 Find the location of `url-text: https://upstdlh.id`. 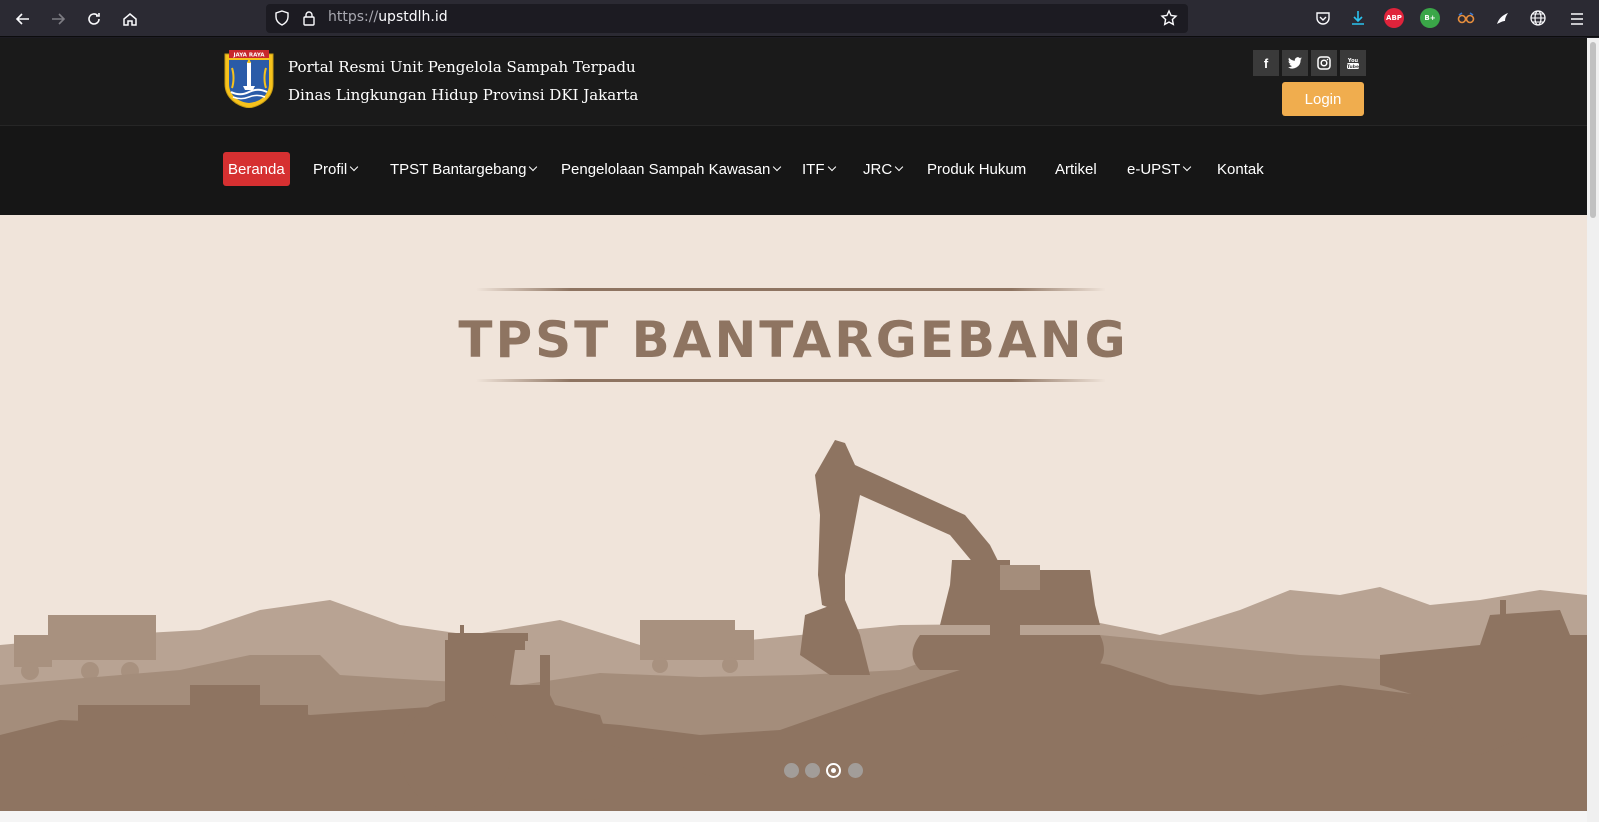

url-text: https://upstdlh.id is located at coordinates (388, 17).